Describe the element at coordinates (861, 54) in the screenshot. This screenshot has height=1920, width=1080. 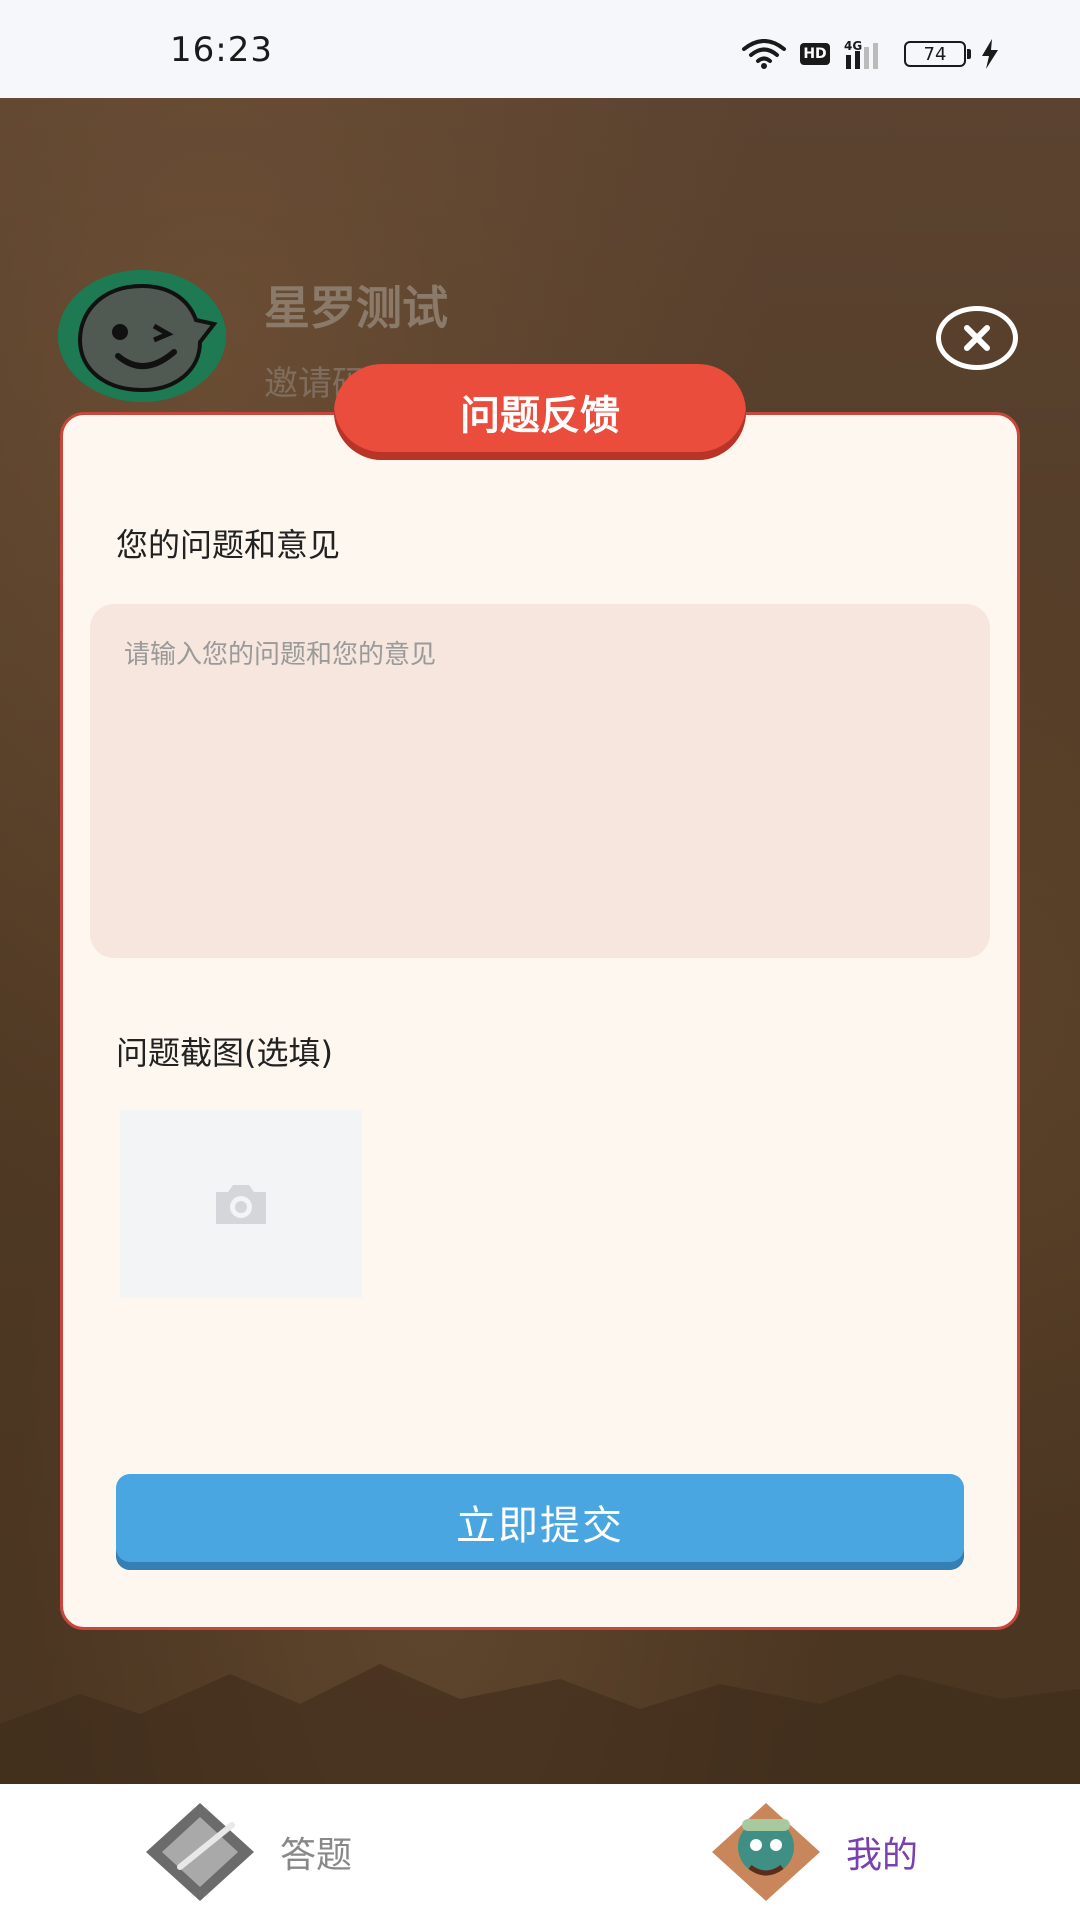
I see `signal-icon: 4G` at that location.